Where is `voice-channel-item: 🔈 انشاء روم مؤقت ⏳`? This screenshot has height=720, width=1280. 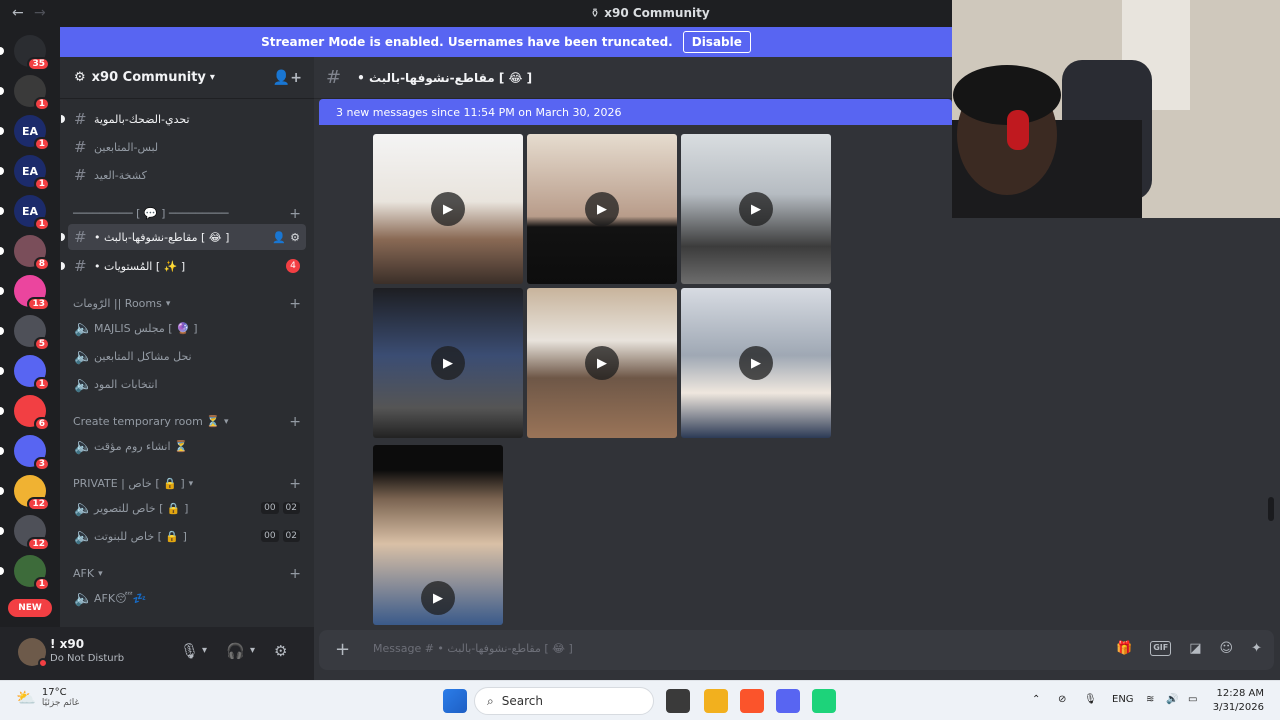
voice-channel-item: 🔈 انشاء روم مؤقت ⏳ is located at coordinates (187, 446).